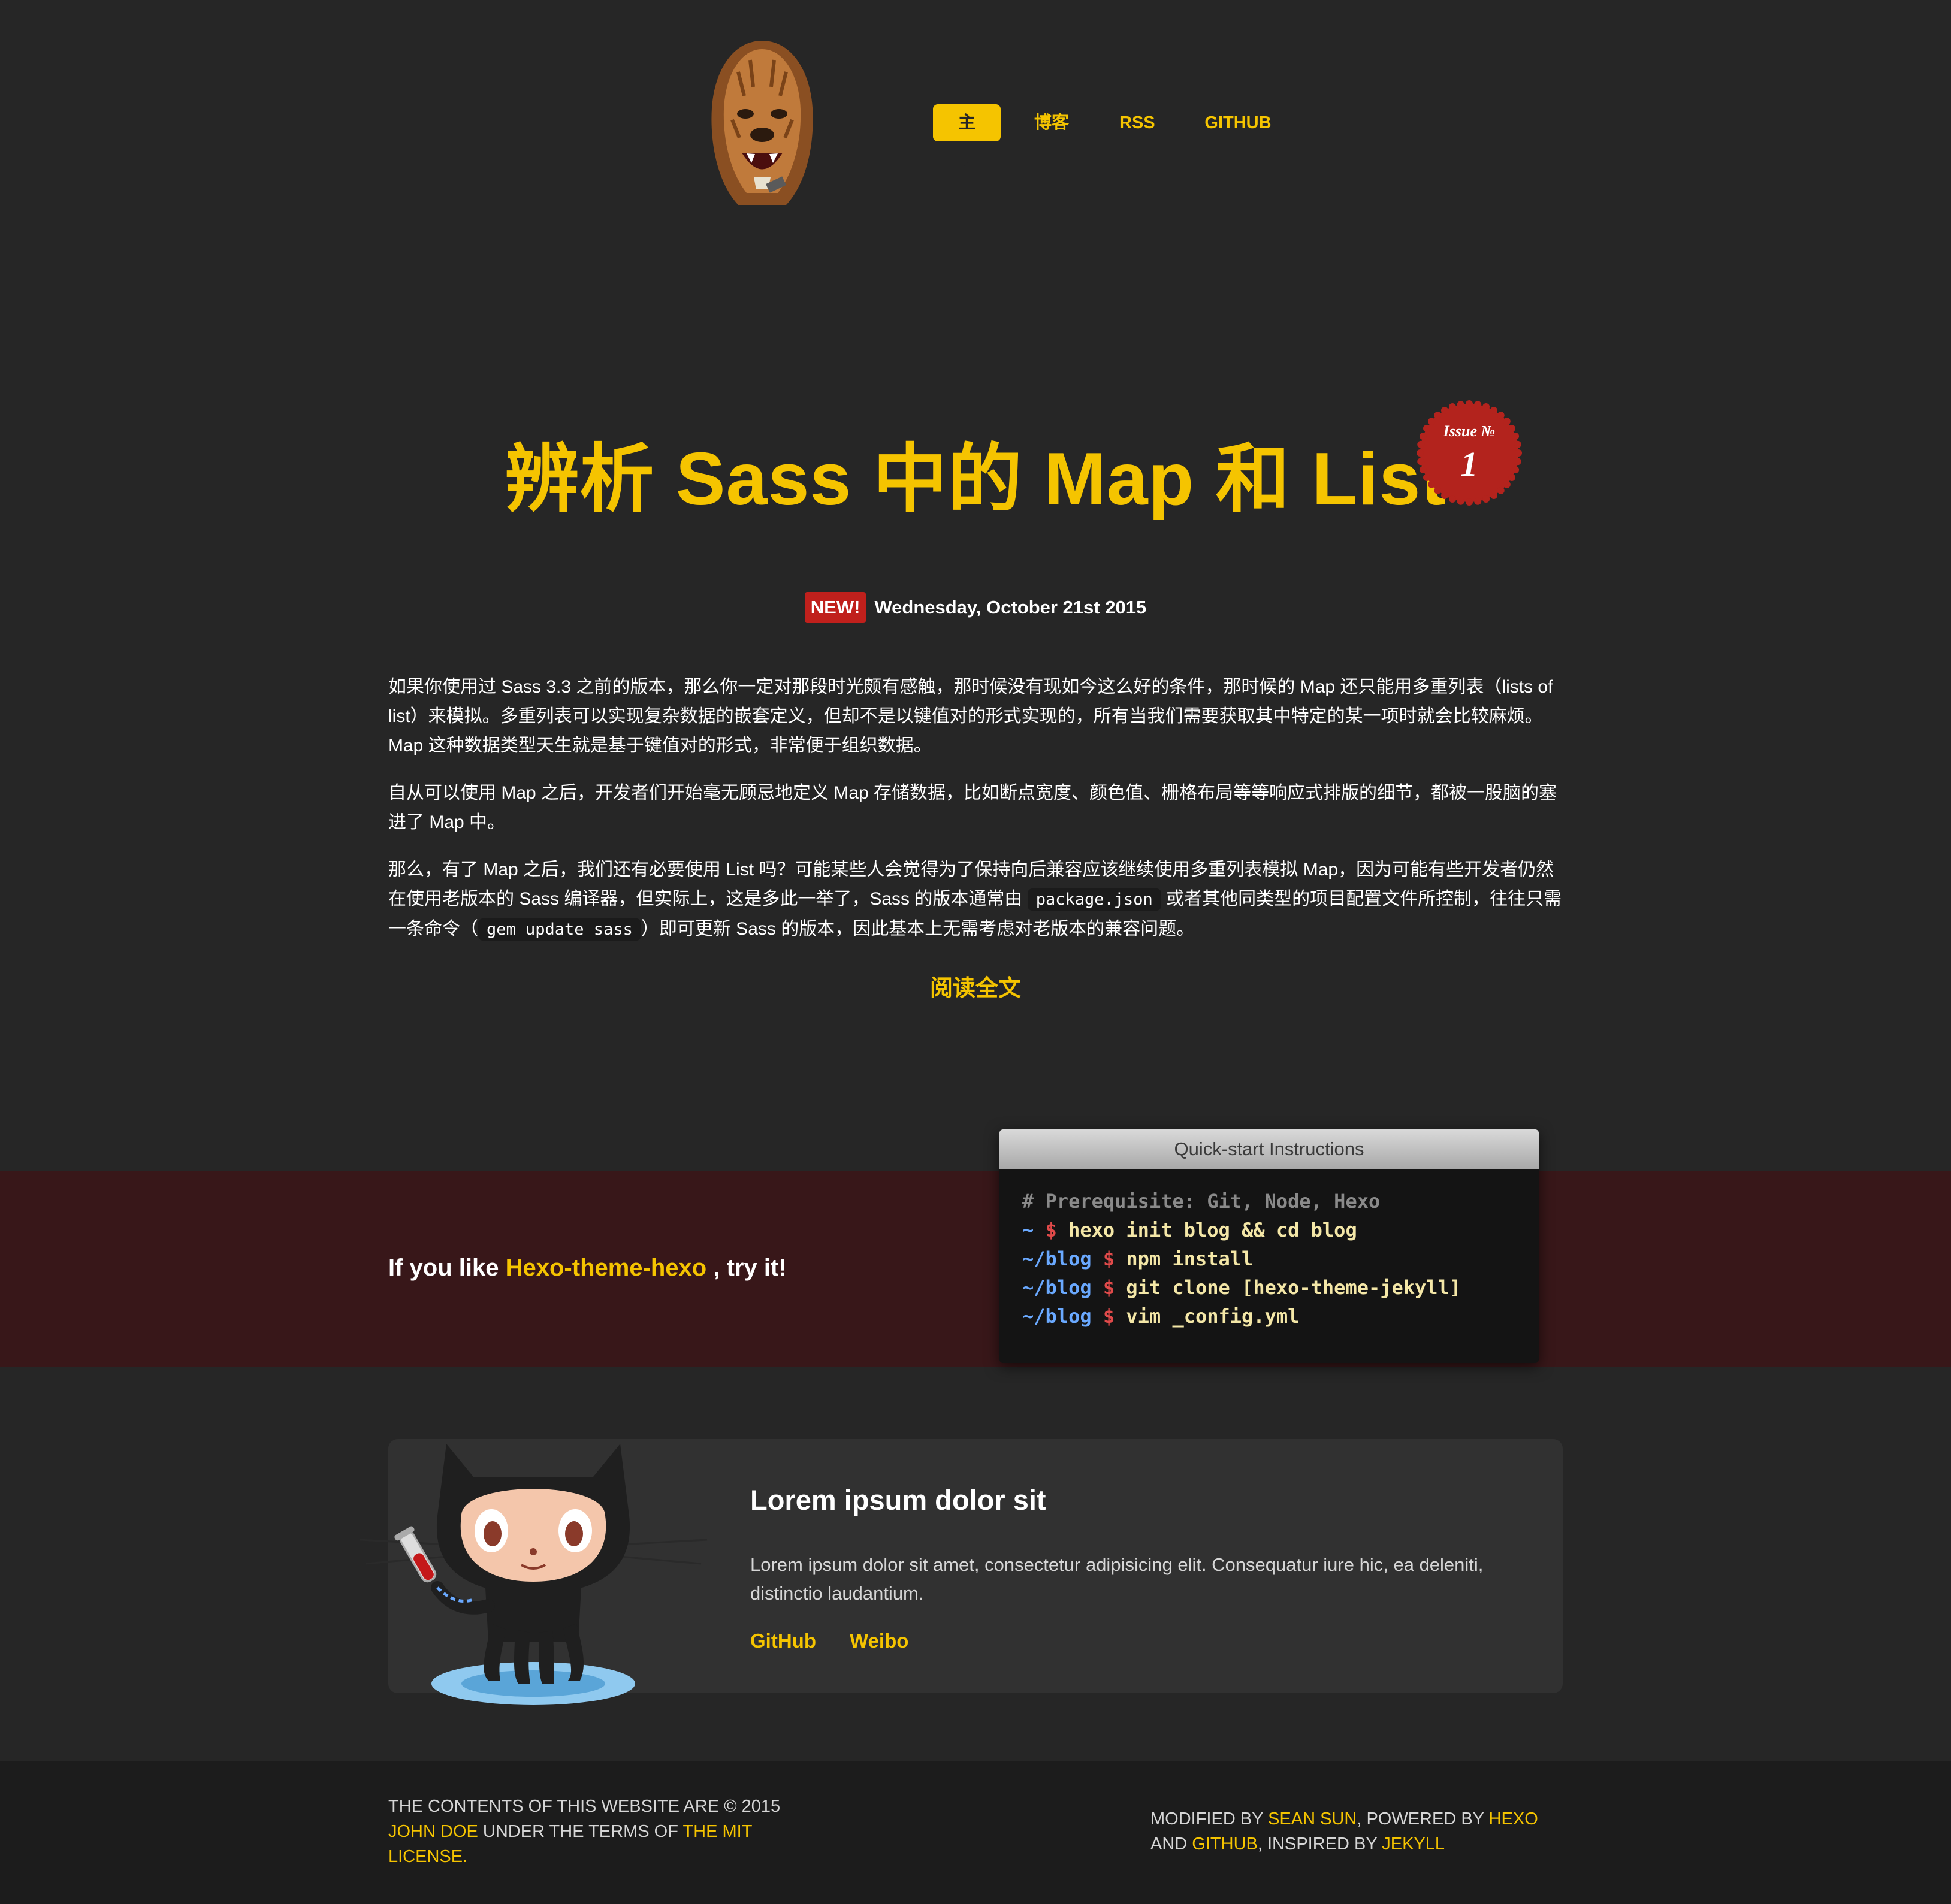 This screenshot has height=1904, width=1951. Describe the element at coordinates (1051, 122) in the screenshot. I see `nav-blog: 博客` at that location.